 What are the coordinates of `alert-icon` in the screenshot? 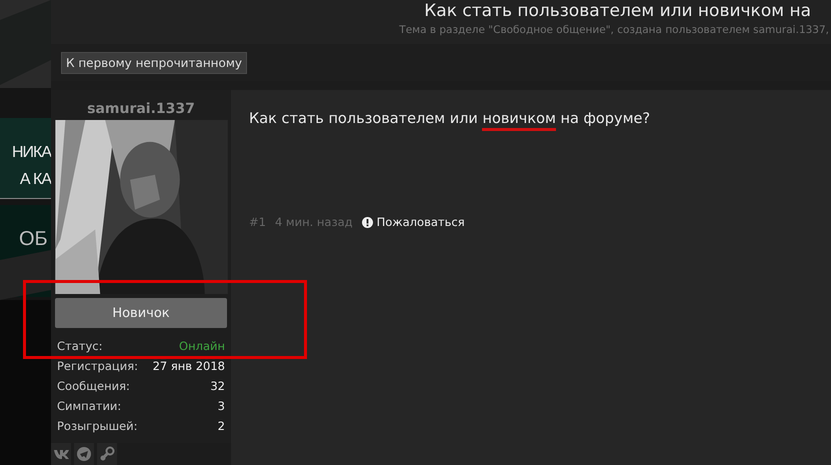 It's located at (367, 222).